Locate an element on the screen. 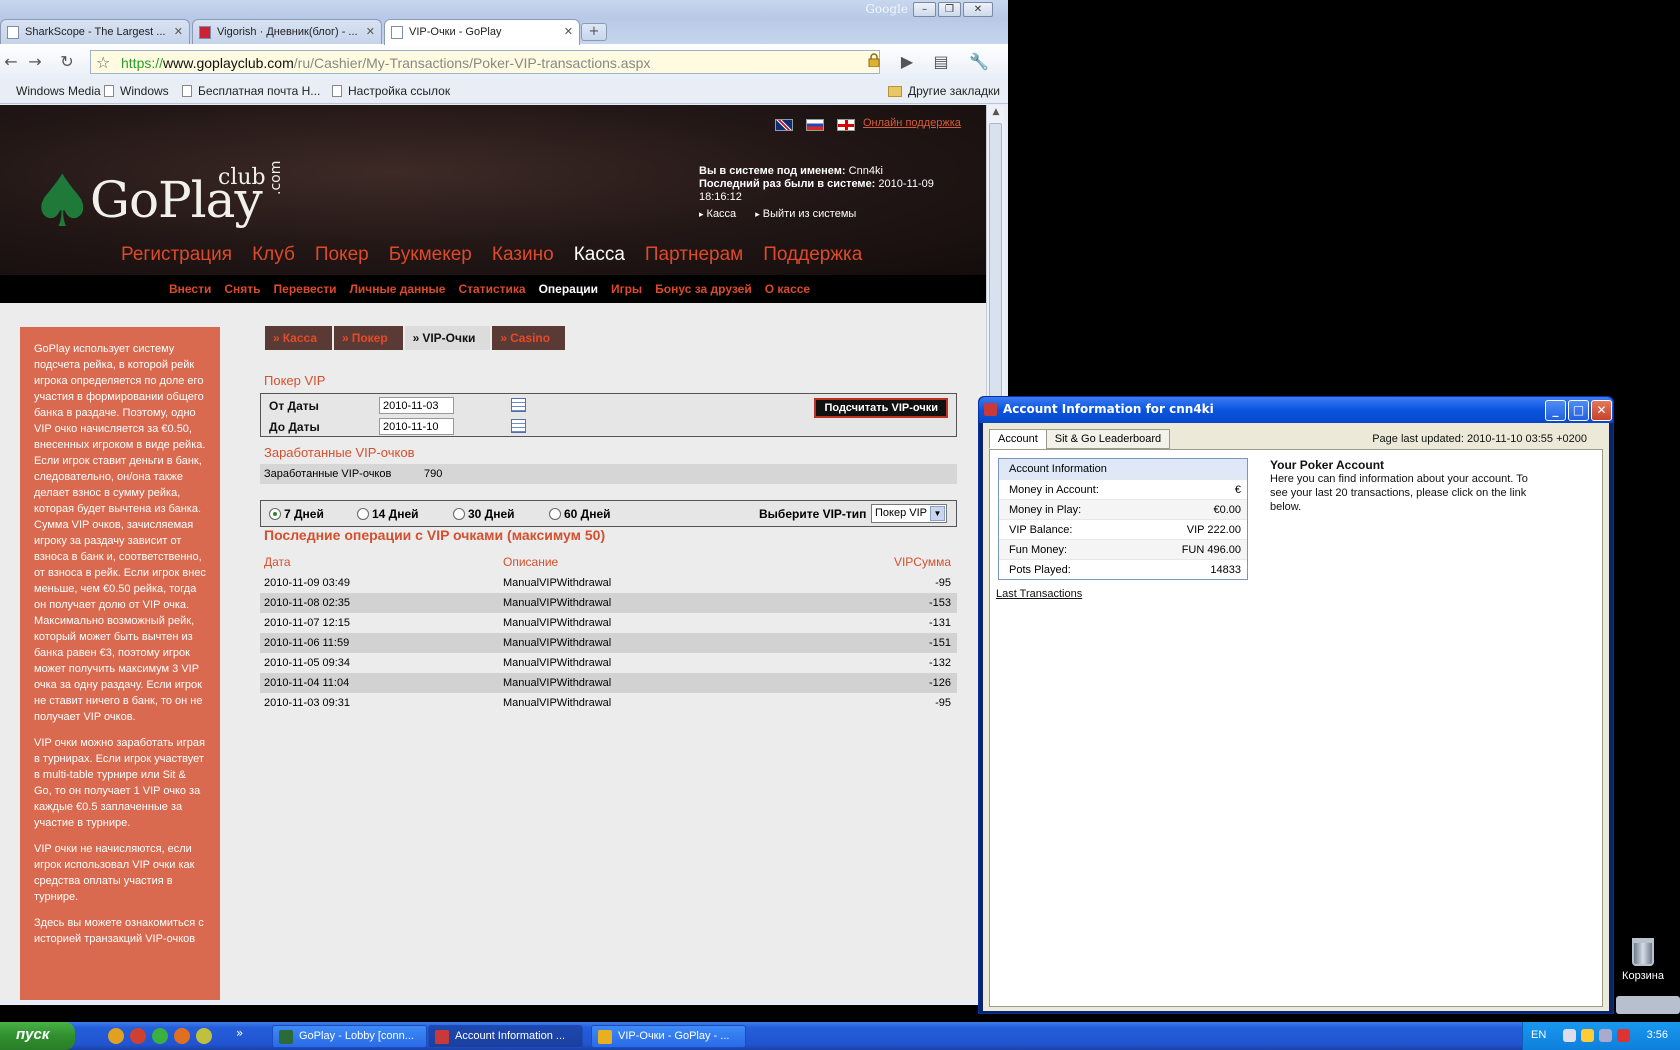  star-icon: ☆ is located at coordinates (103, 62).